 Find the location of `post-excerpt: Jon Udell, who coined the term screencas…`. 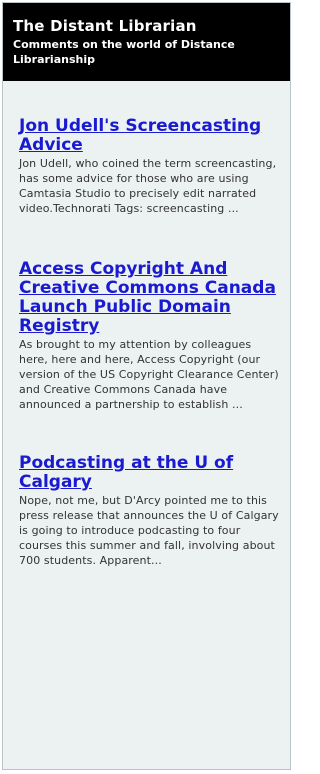

post-excerpt: Jon Udell, who coined the term screencas… is located at coordinates (148, 186).